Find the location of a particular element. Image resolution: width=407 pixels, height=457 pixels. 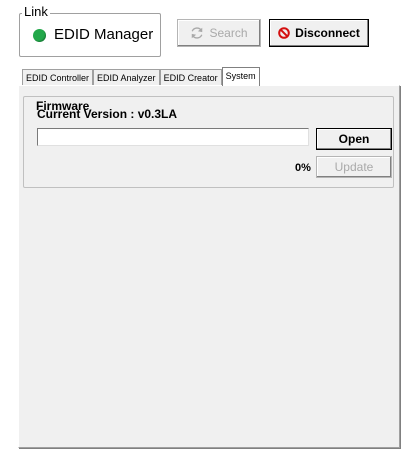

tab-edid-analyzer: EDID Analyzer is located at coordinates (126, 77).